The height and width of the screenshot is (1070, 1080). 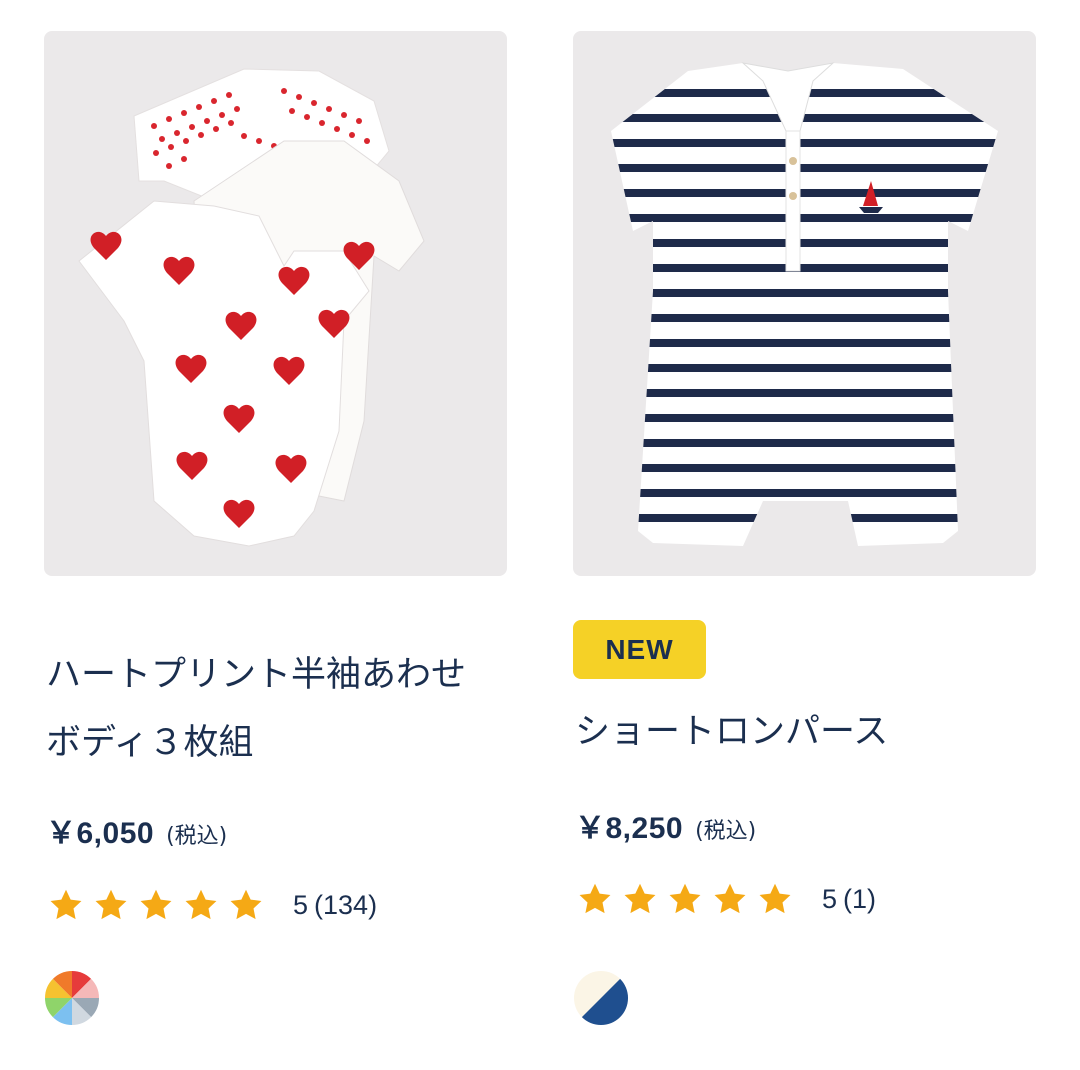 I want to click on price: ￥6,050, so click(x=100, y=833).